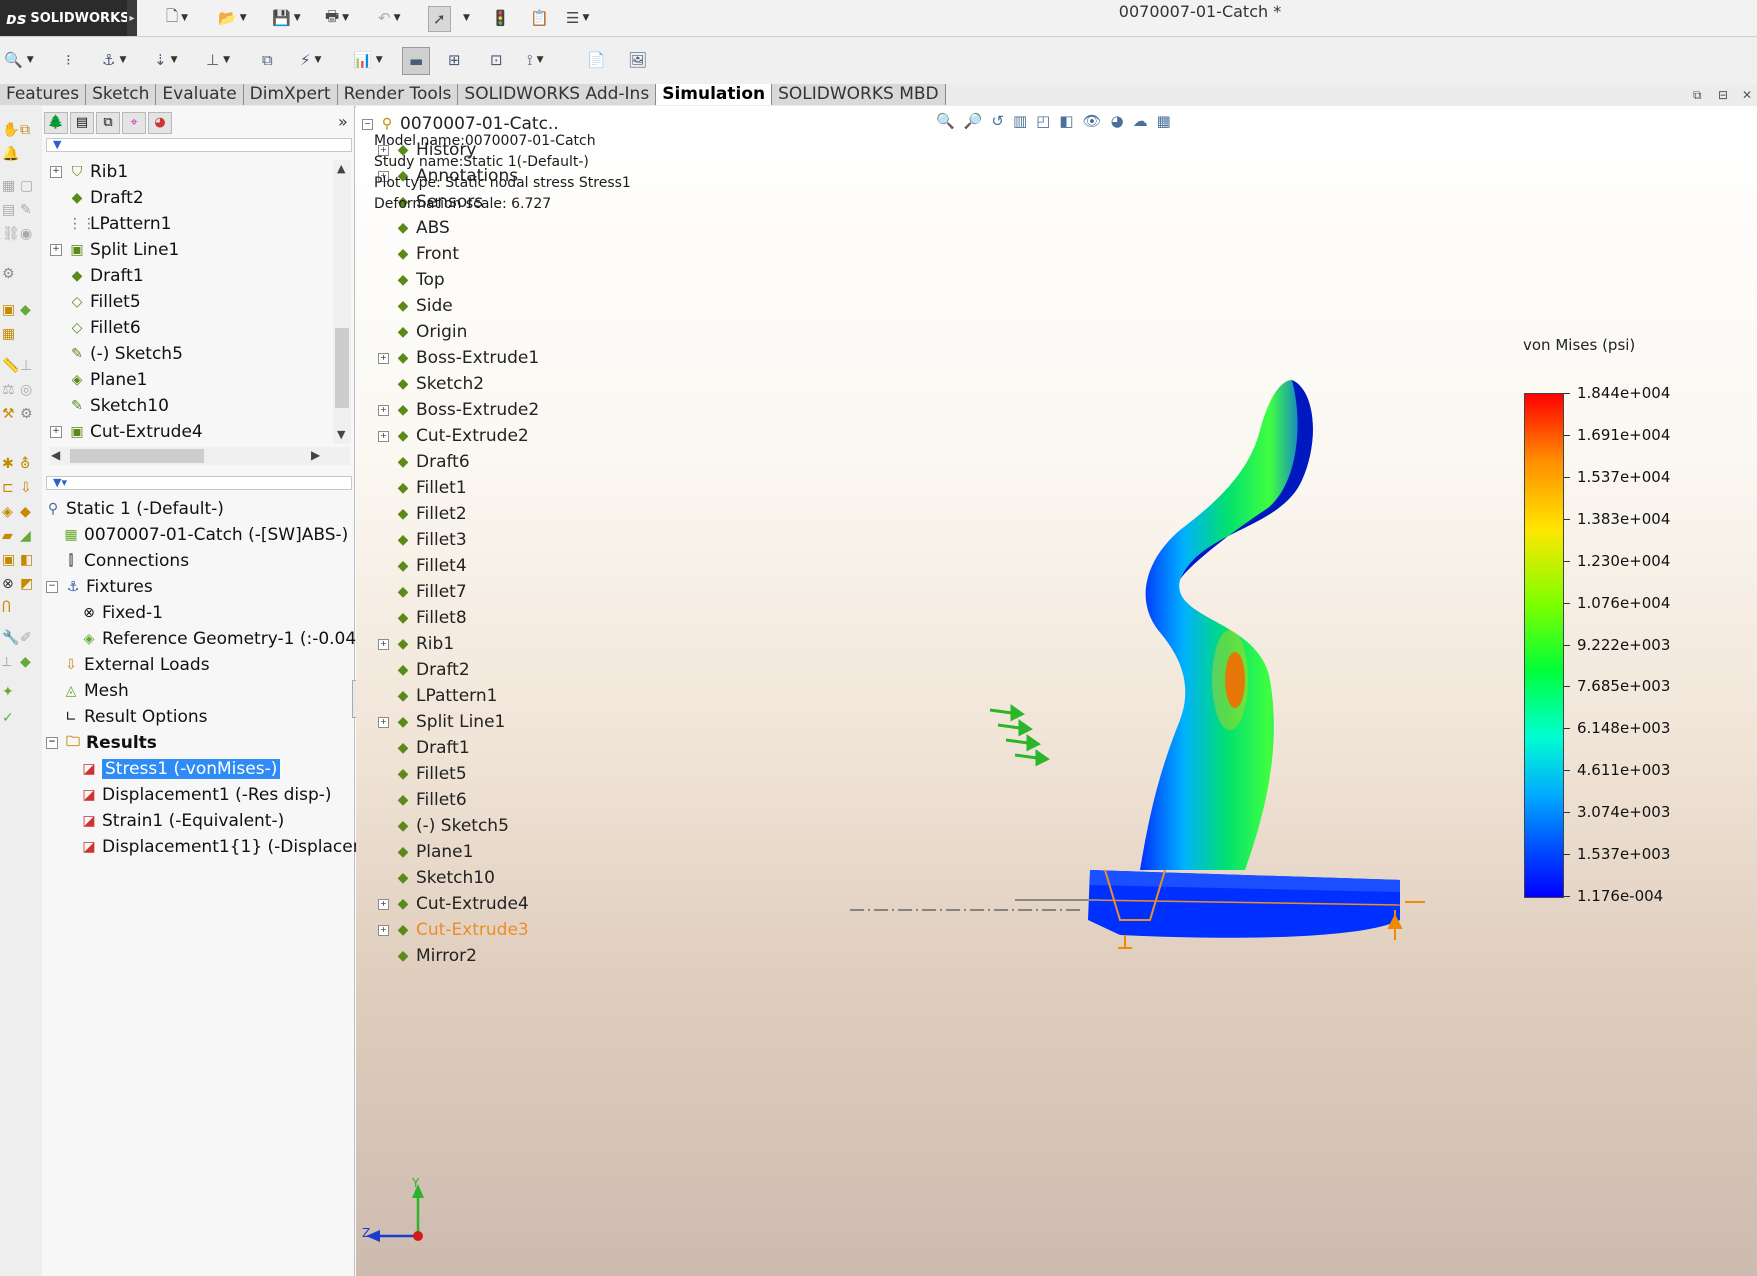 This screenshot has width=1757, height=1276. Describe the element at coordinates (1066, 123) in the screenshot. I see `display-style-icon: ◧` at that location.